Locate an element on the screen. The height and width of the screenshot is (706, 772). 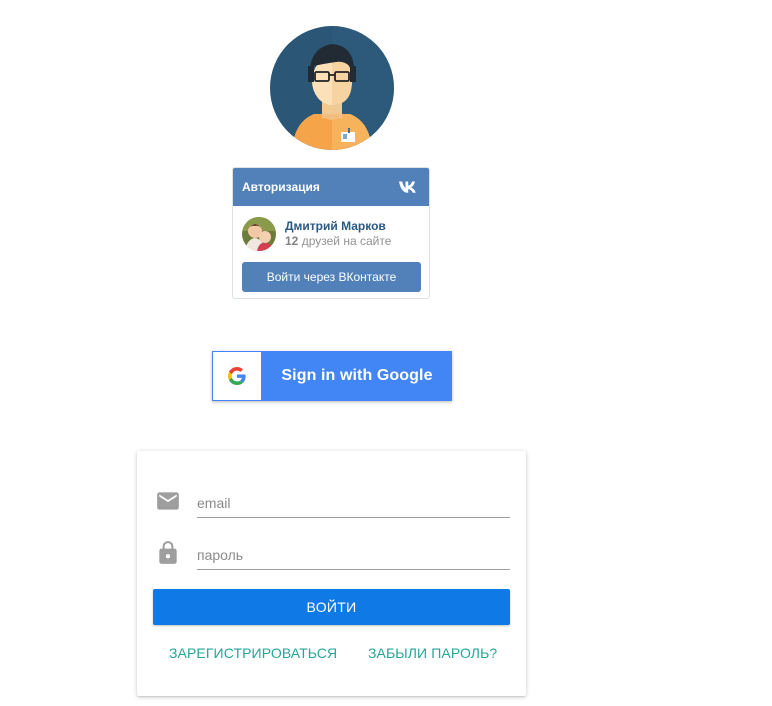
email-field is located at coordinates (353, 503).